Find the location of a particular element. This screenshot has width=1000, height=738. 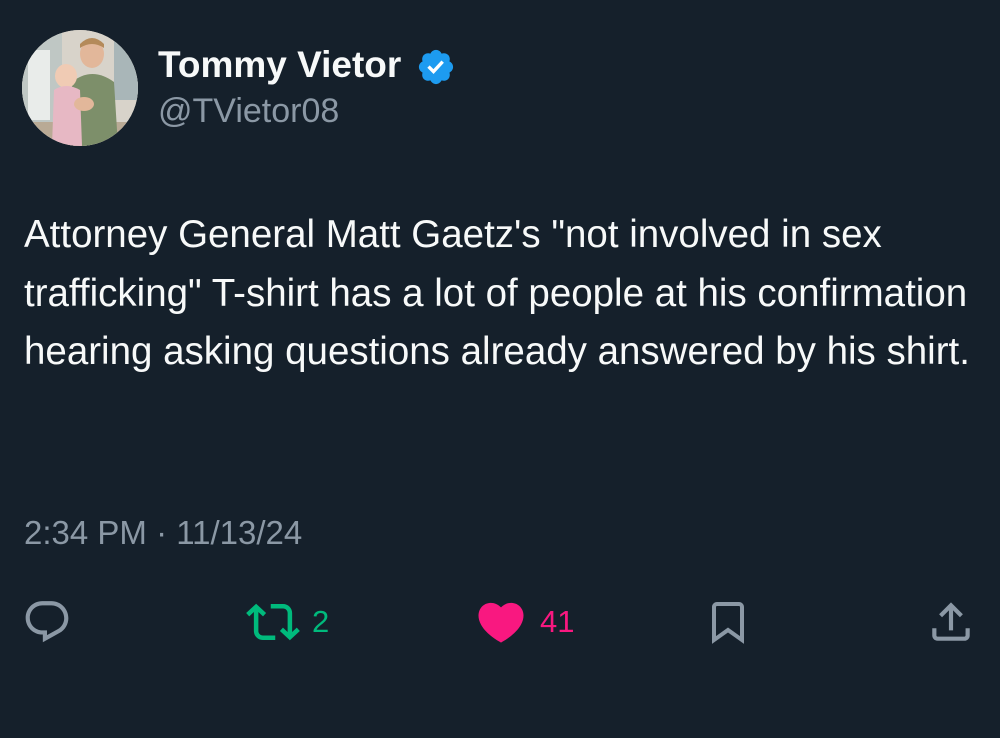

share-icon is located at coordinates (951, 621).